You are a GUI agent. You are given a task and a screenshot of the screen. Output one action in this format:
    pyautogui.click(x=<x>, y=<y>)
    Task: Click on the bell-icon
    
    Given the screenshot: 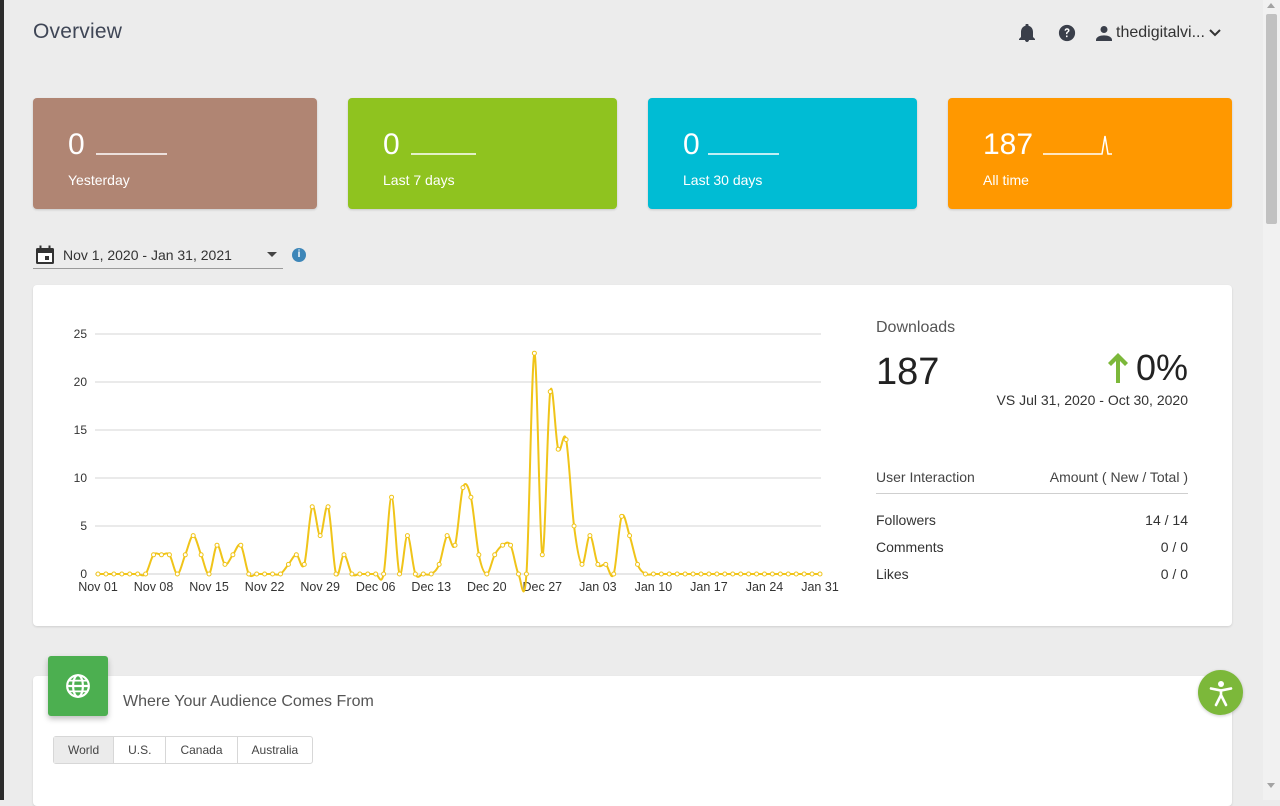 What is the action you would take?
    pyautogui.click(x=1027, y=33)
    